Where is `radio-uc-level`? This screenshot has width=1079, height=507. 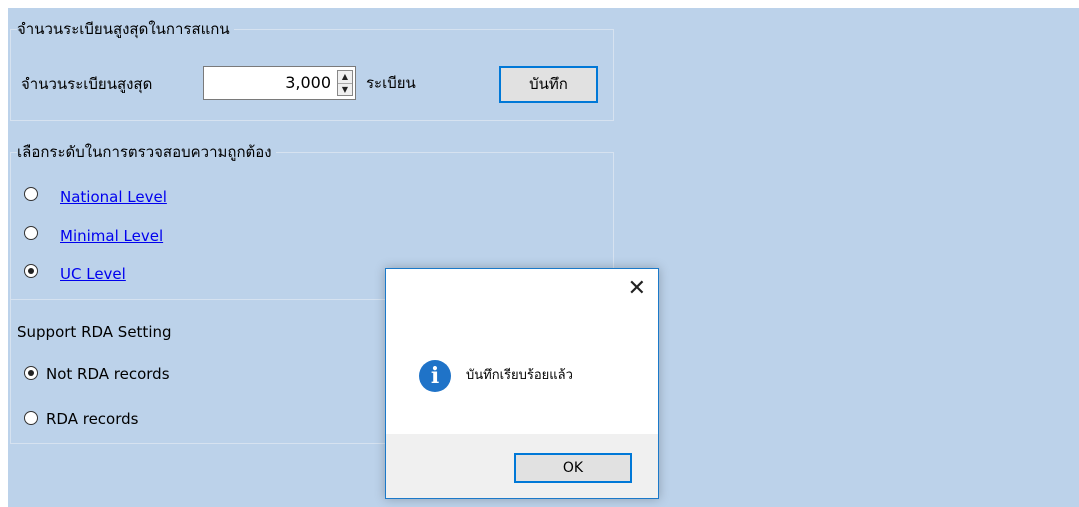
radio-uc-level is located at coordinates (31, 271).